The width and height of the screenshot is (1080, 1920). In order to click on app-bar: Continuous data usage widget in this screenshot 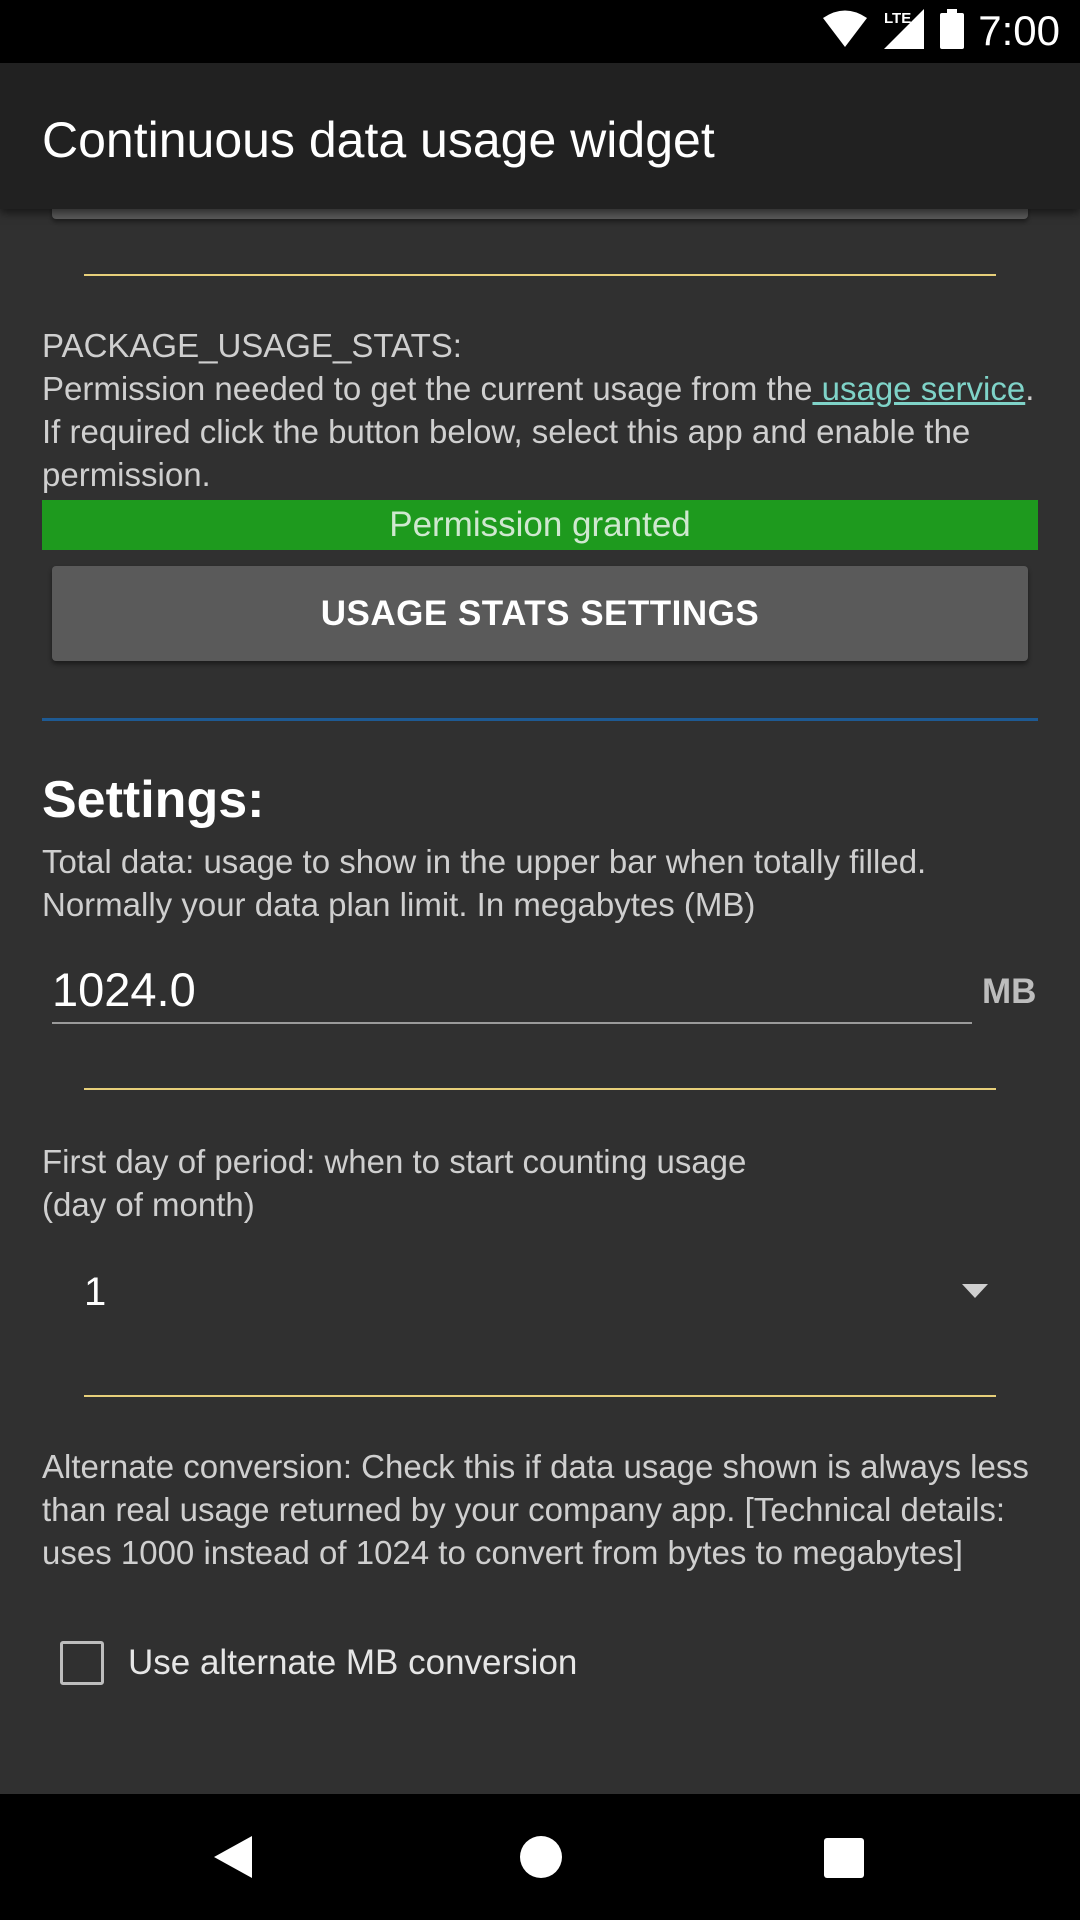, I will do `click(540, 136)`.